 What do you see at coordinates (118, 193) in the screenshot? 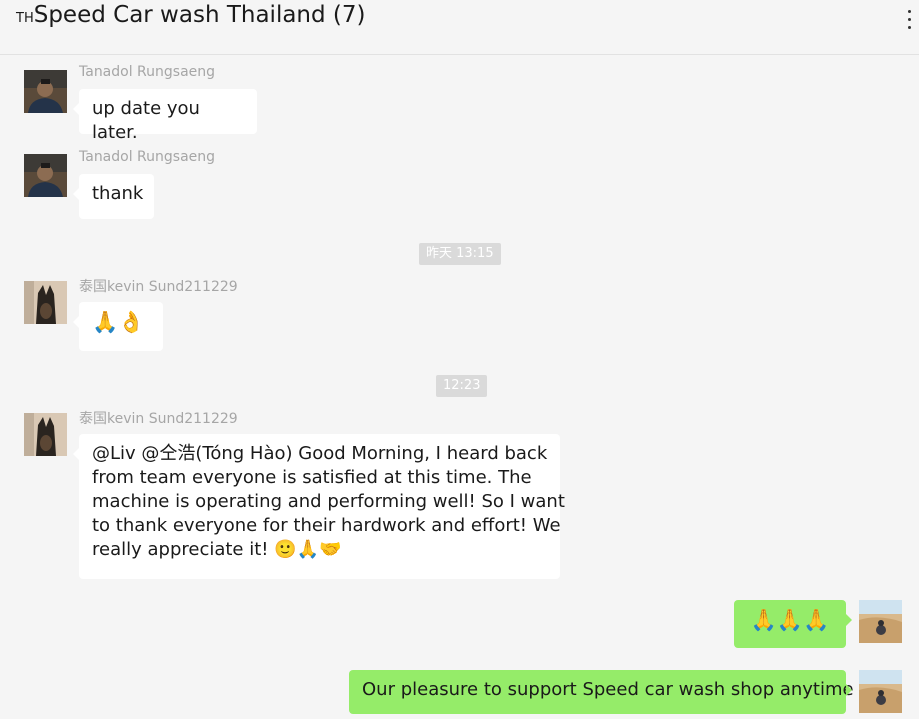
I see `message-text: thank` at bounding box center [118, 193].